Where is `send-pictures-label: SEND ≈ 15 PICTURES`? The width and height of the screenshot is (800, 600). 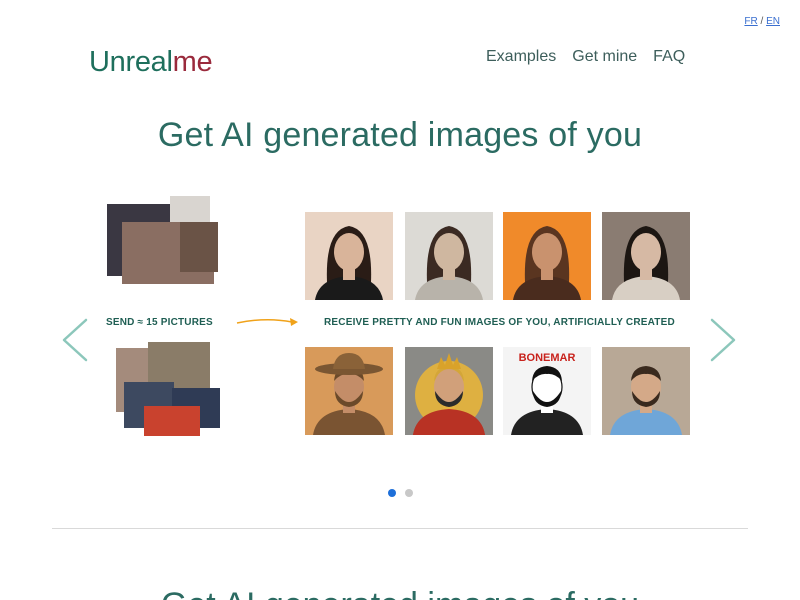
send-pictures-label: SEND ≈ 15 PICTURES is located at coordinates (159, 322).